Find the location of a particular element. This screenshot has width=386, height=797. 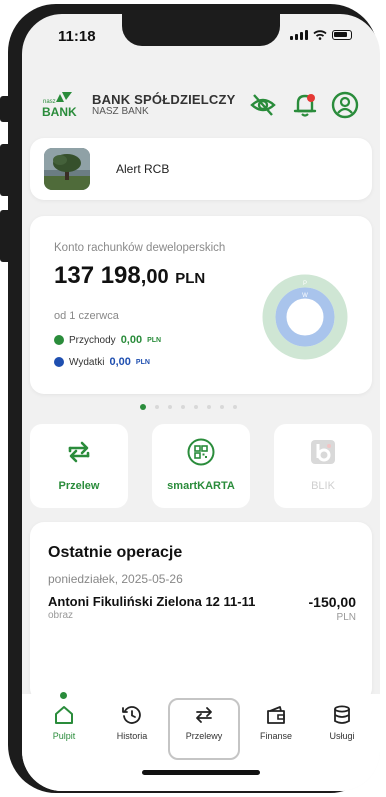

account-balance: 137 198,00 PLN is located at coordinates (129, 276).